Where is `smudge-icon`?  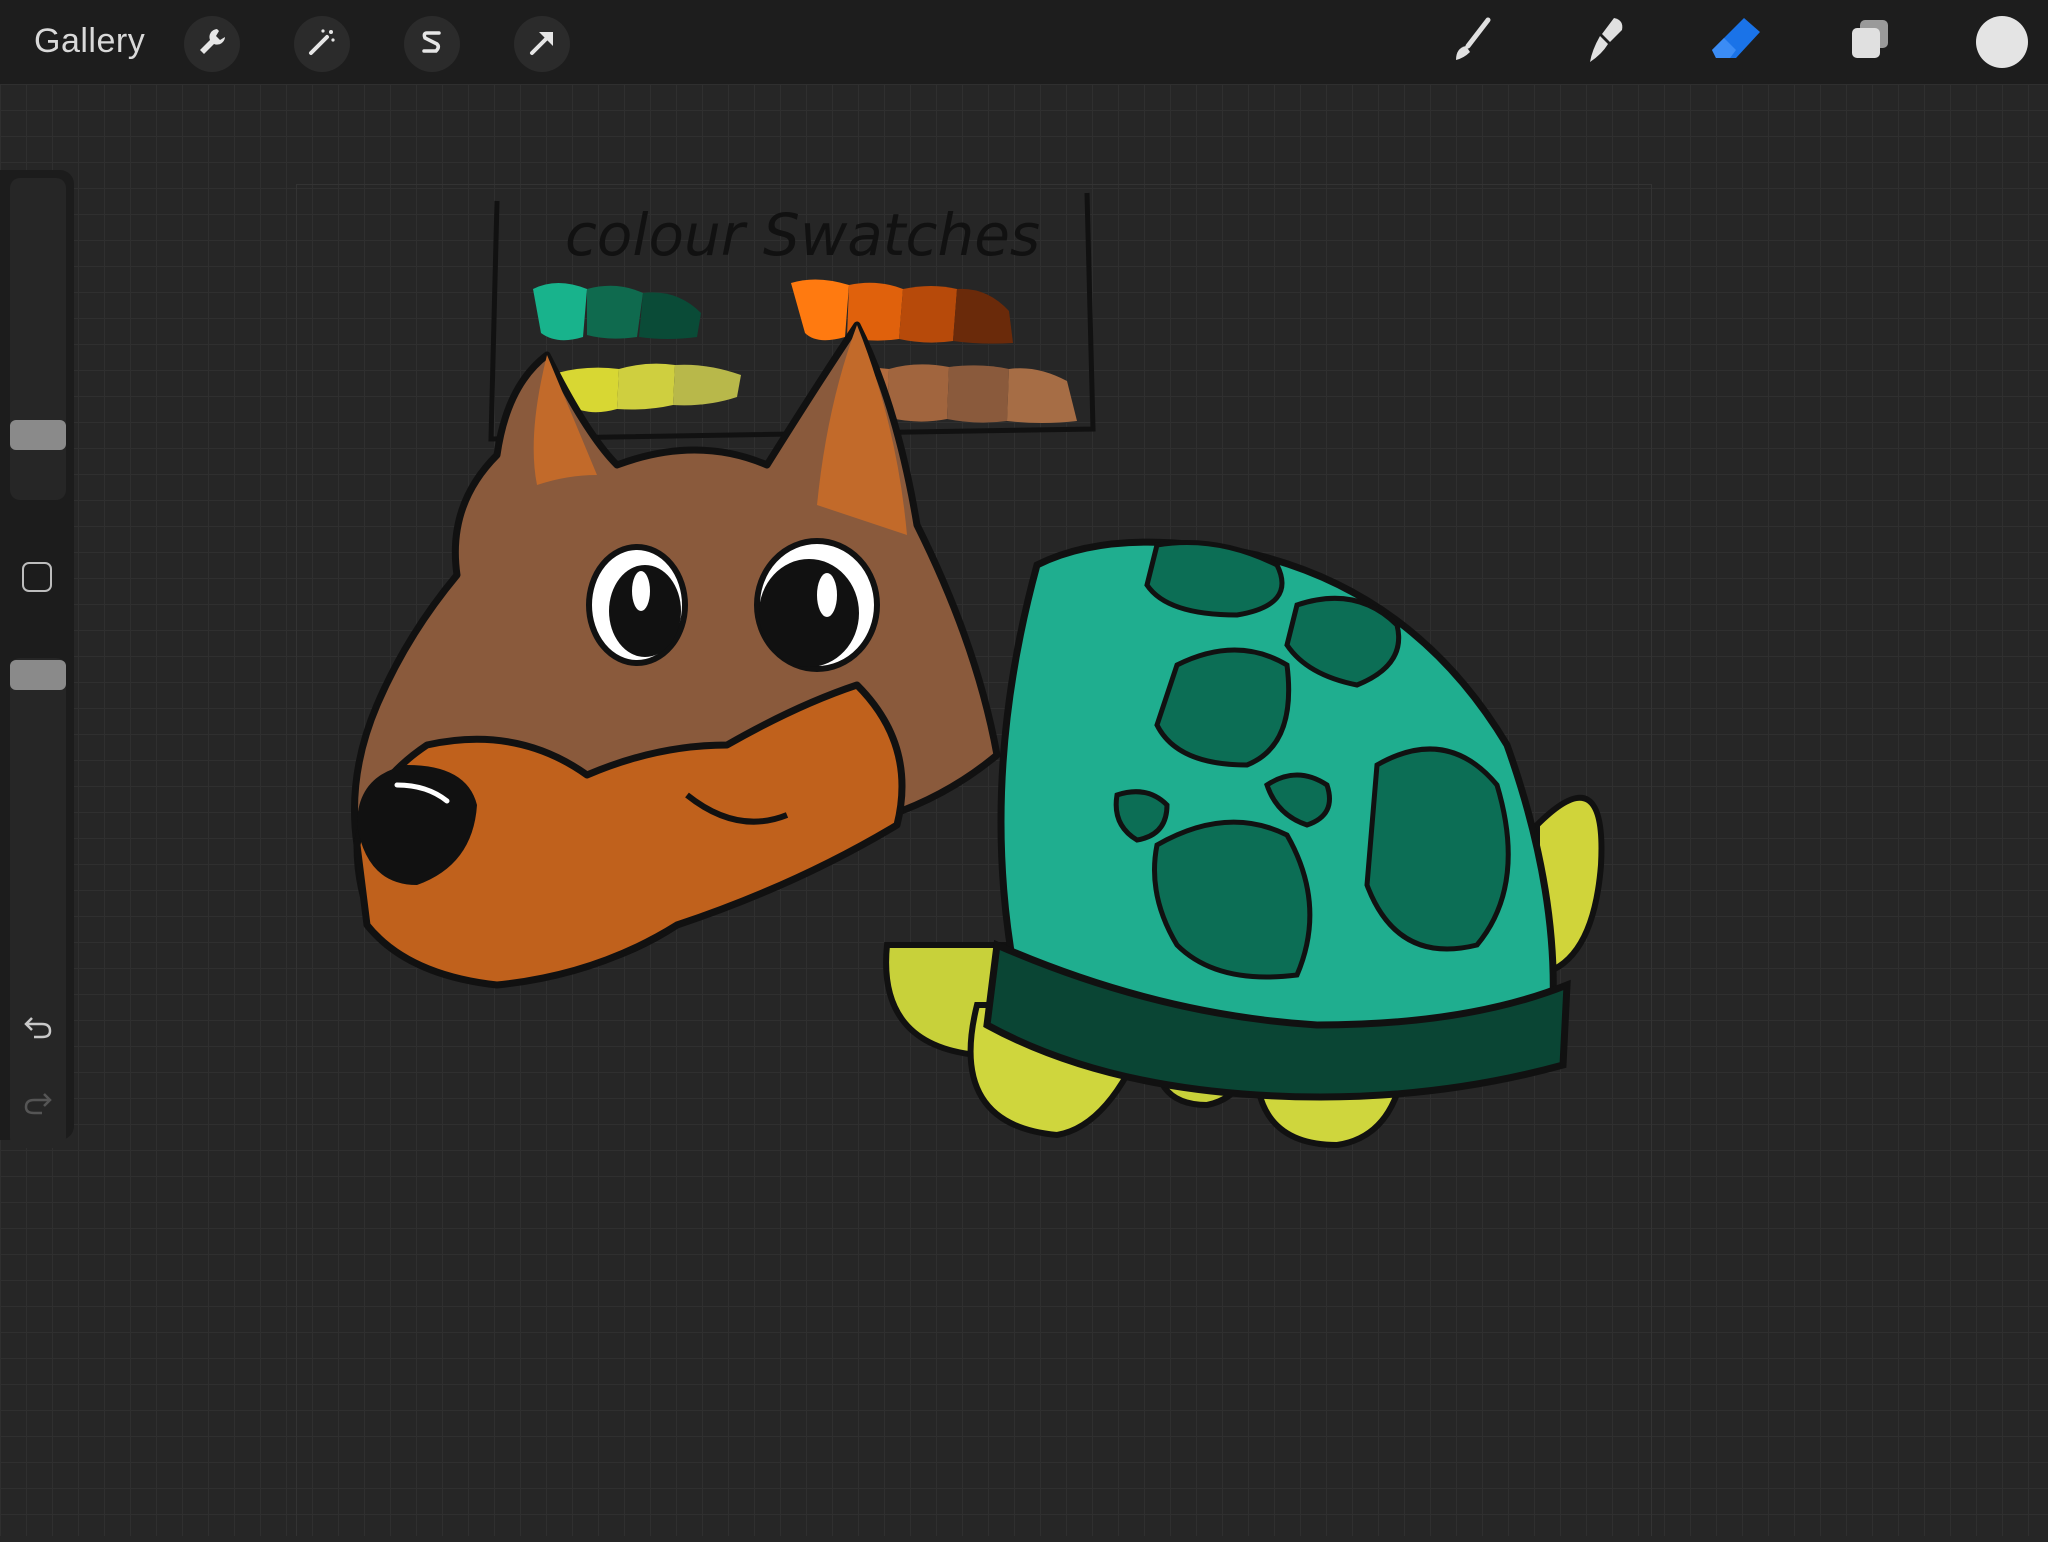 smudge-icon is located at coordinates (1604, 42).